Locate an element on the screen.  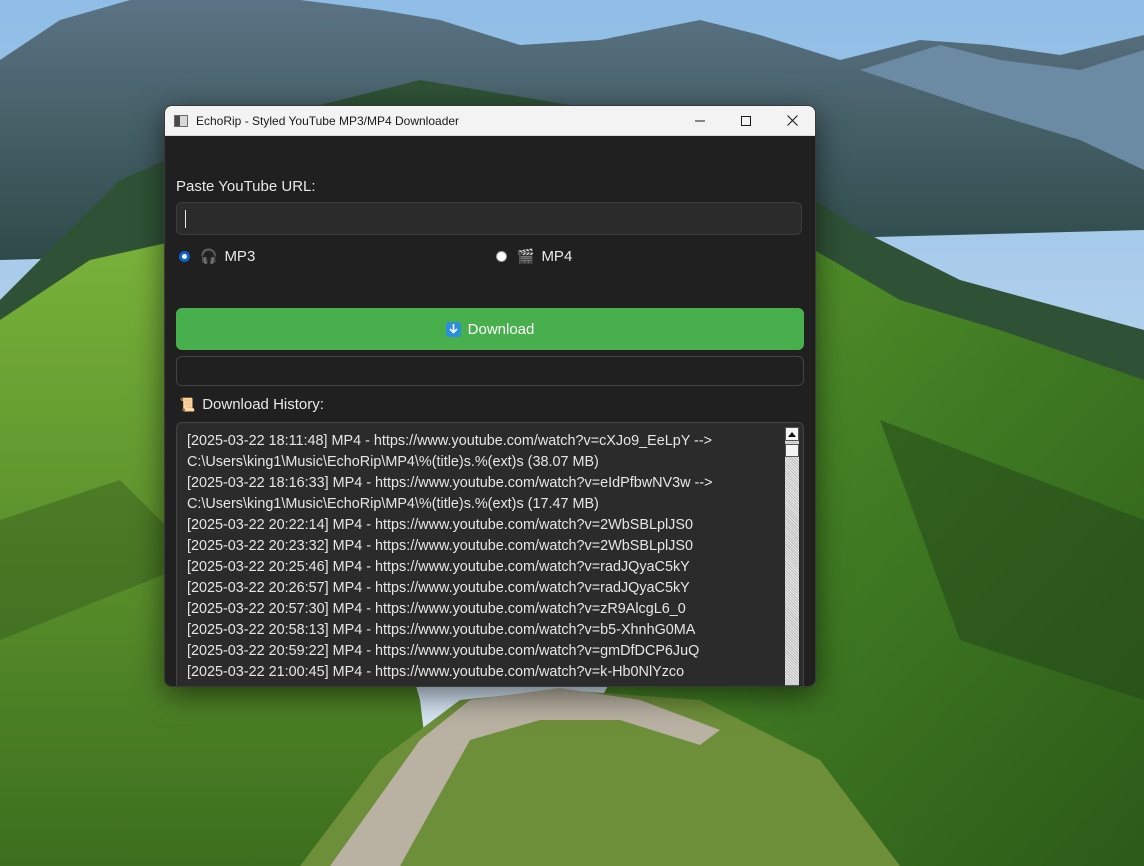
url-input is located at coordinates (489, 218).